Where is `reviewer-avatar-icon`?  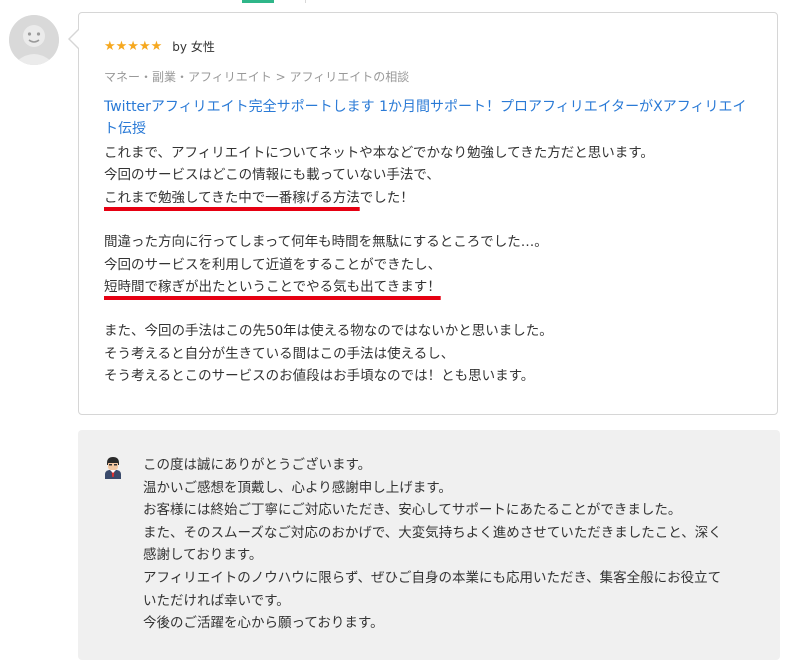 reviewer-avatar-icon is located at coordinates (34, 40).